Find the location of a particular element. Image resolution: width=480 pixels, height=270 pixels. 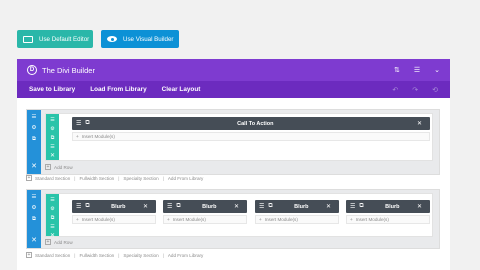

use-visual-builder-button: Use Visual Builder is located at coordinates (140, 39).